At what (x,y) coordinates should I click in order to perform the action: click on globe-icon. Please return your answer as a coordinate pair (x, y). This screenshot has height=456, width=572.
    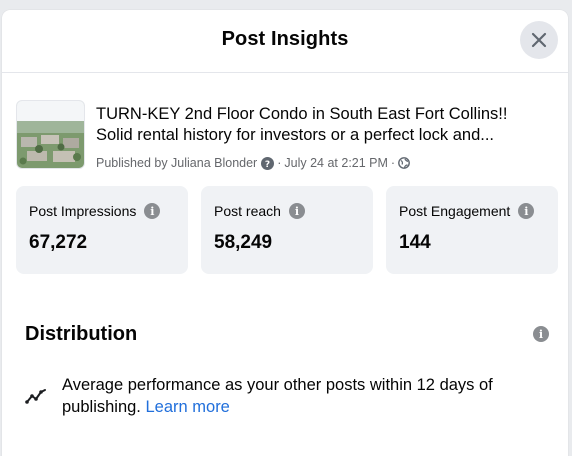
    Looking at the image, I should click on (404, 163).